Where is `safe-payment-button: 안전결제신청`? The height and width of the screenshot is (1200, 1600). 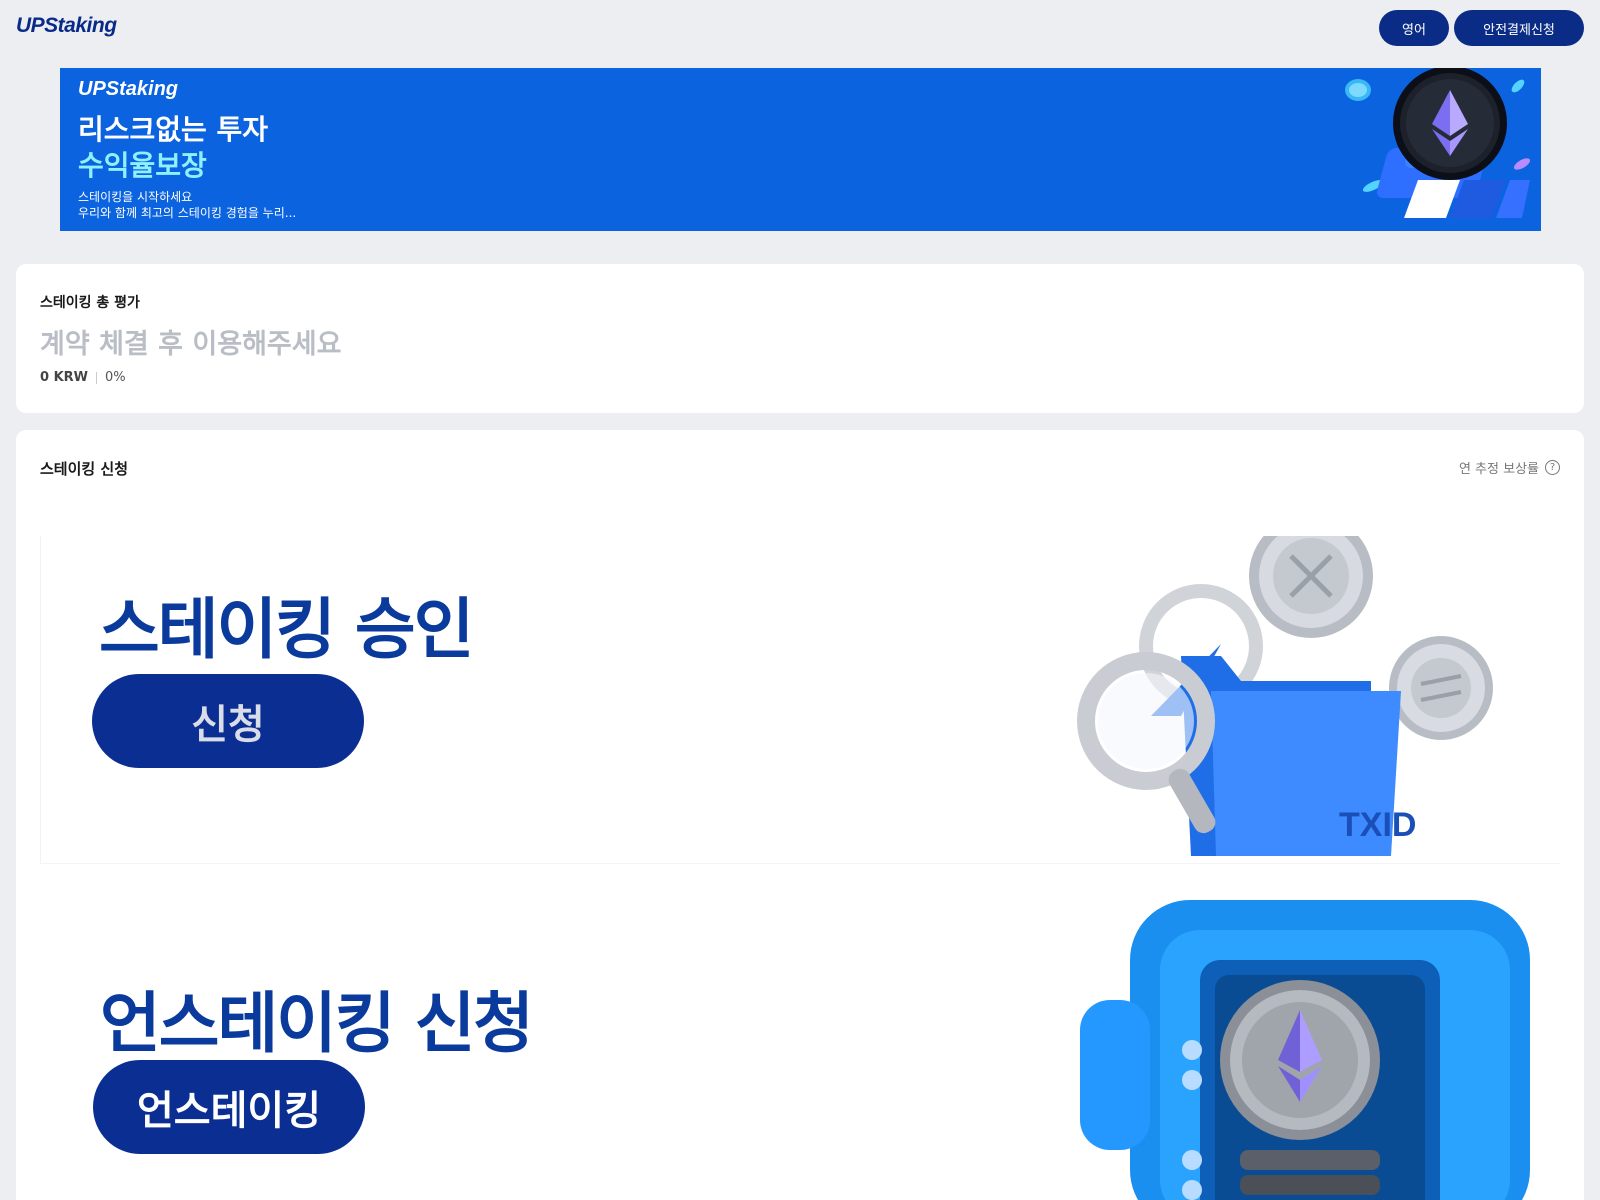
safe-payment-button: 안전결제신청 is located at coordinates (1519, 28).